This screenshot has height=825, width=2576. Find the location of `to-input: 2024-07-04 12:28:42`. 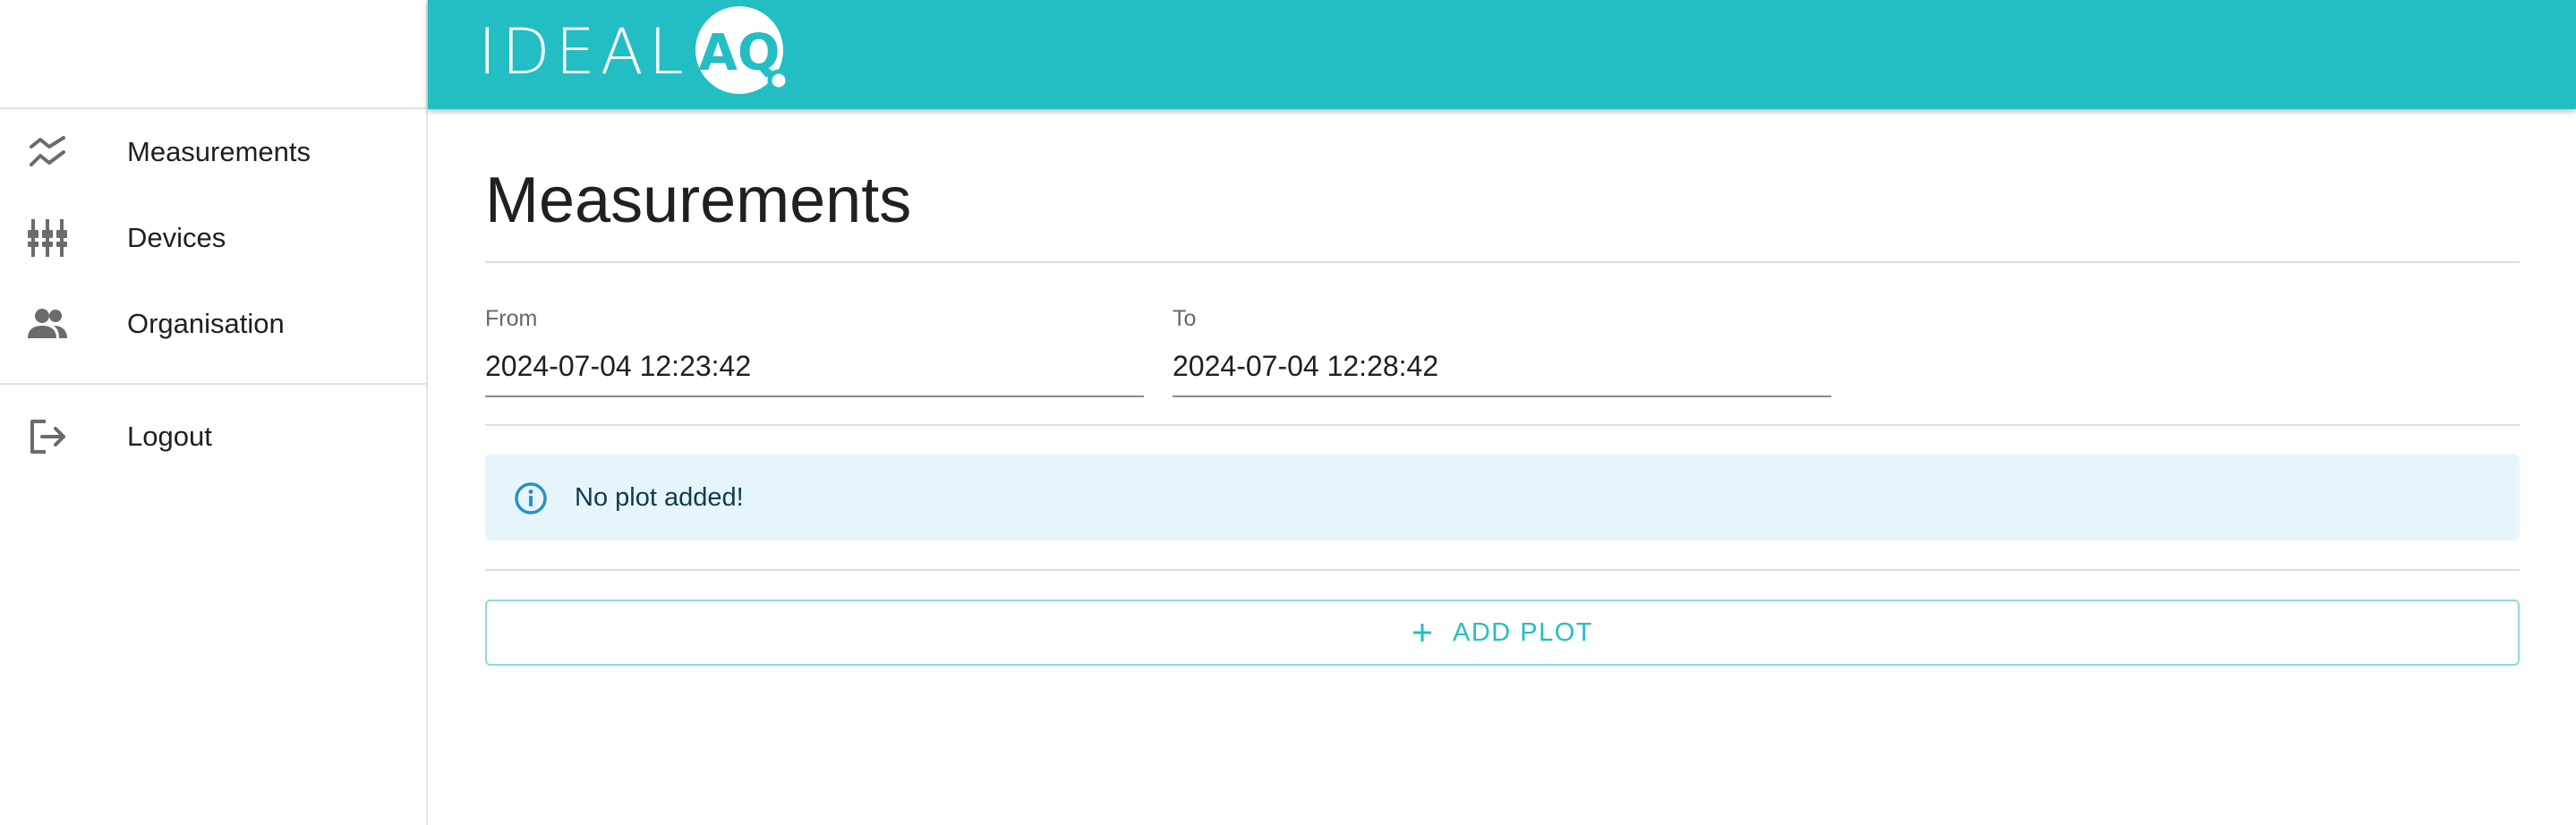

to-input: 2024-07-04 12:28:42 is located at coordinates (1502, 373).